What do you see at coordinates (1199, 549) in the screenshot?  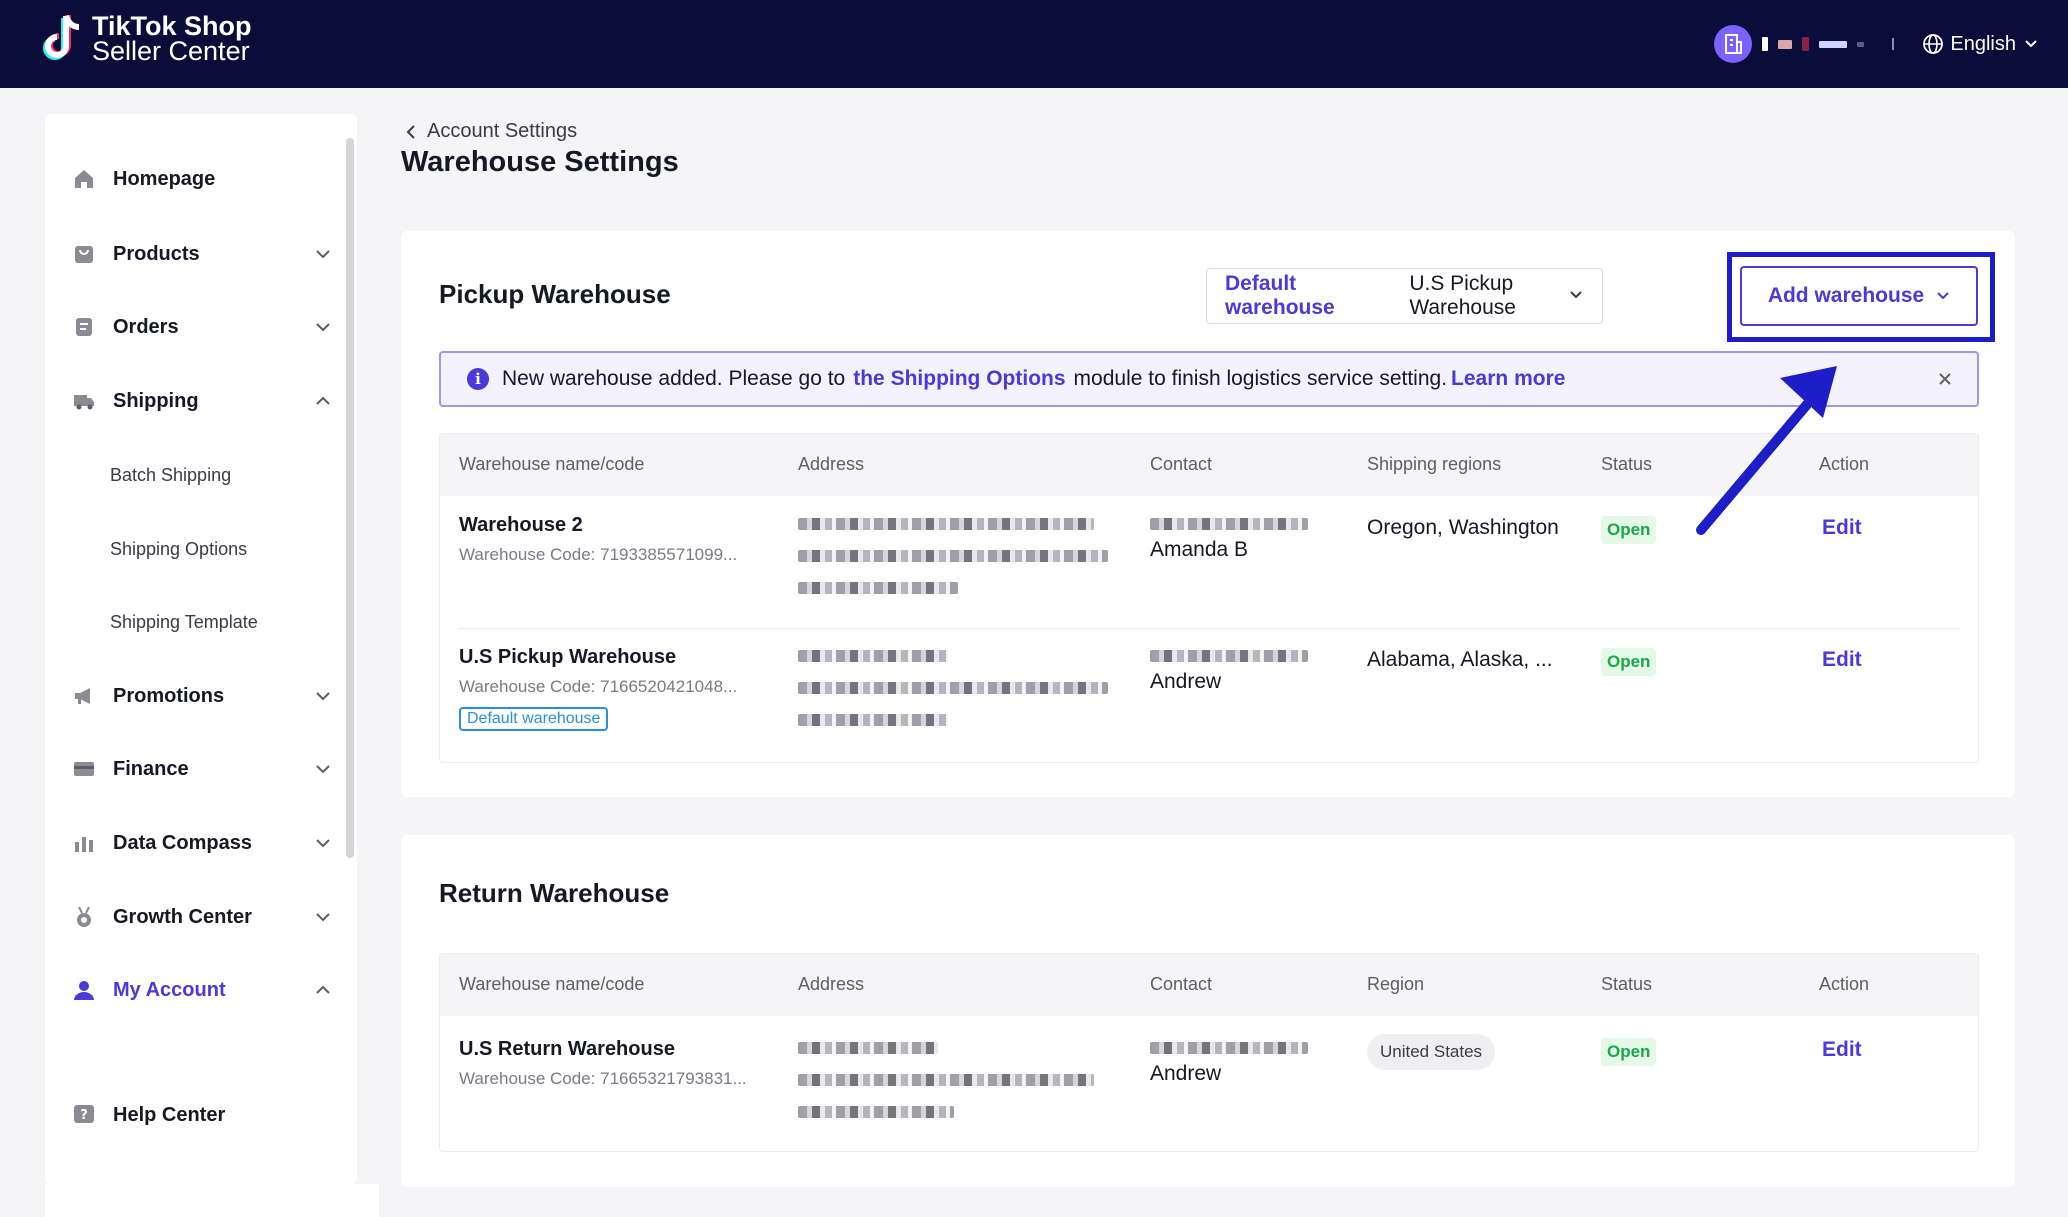 I see `contact-name: Amanda B` at bounding box center [1199, 549].